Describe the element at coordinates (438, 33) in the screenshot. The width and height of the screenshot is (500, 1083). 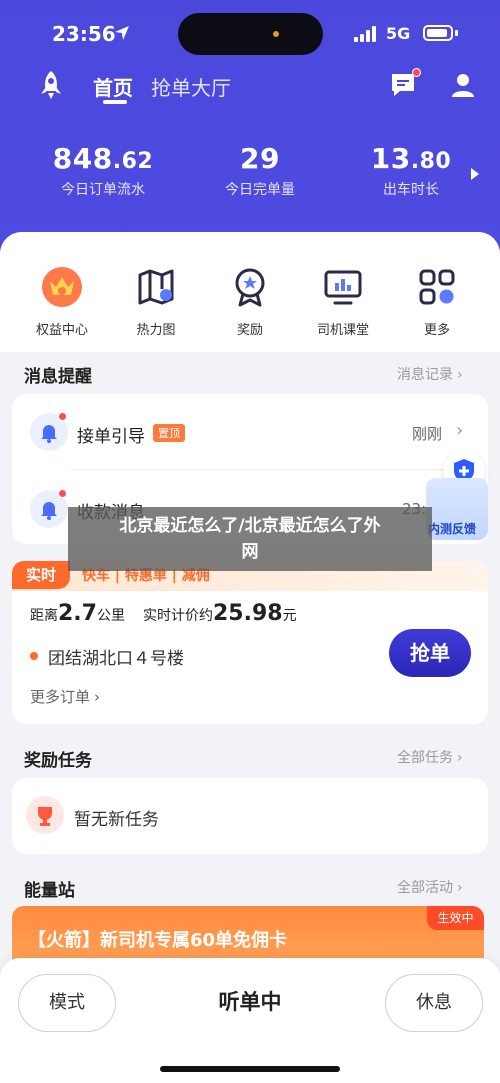
I see `battery-icon` at that location.